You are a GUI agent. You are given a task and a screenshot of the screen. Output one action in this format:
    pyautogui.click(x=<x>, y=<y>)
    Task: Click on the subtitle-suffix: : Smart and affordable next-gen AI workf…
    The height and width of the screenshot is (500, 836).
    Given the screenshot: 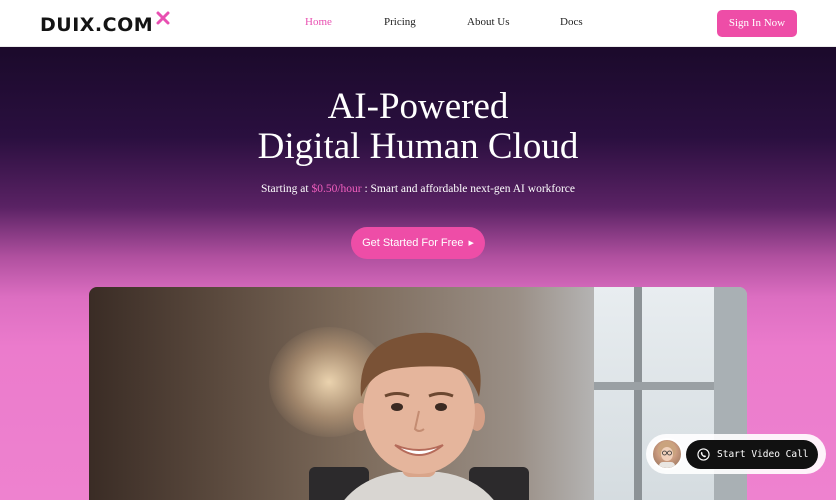 What is the action you would take?
    pyautogui.click(x=468, y=189)
    